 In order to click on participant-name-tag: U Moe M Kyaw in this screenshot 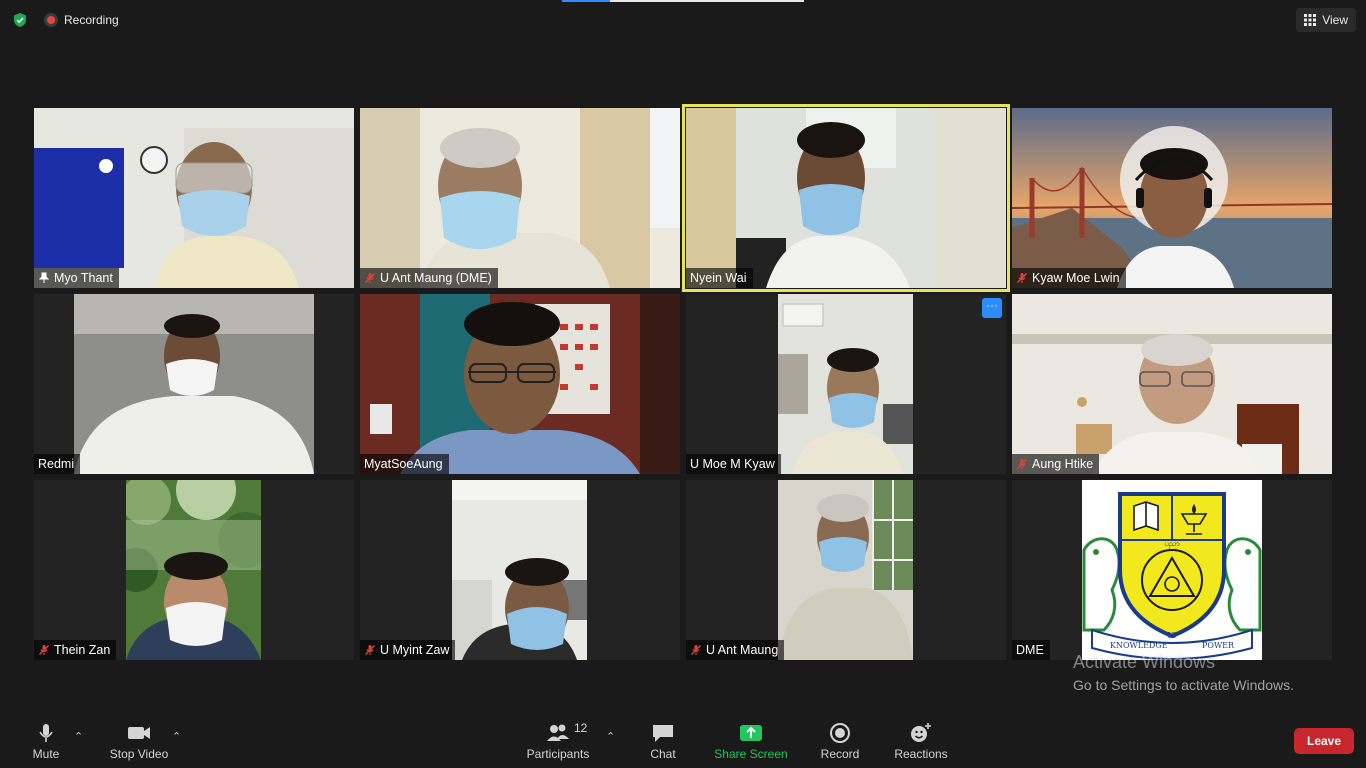, I will do `click(733, 464)`.